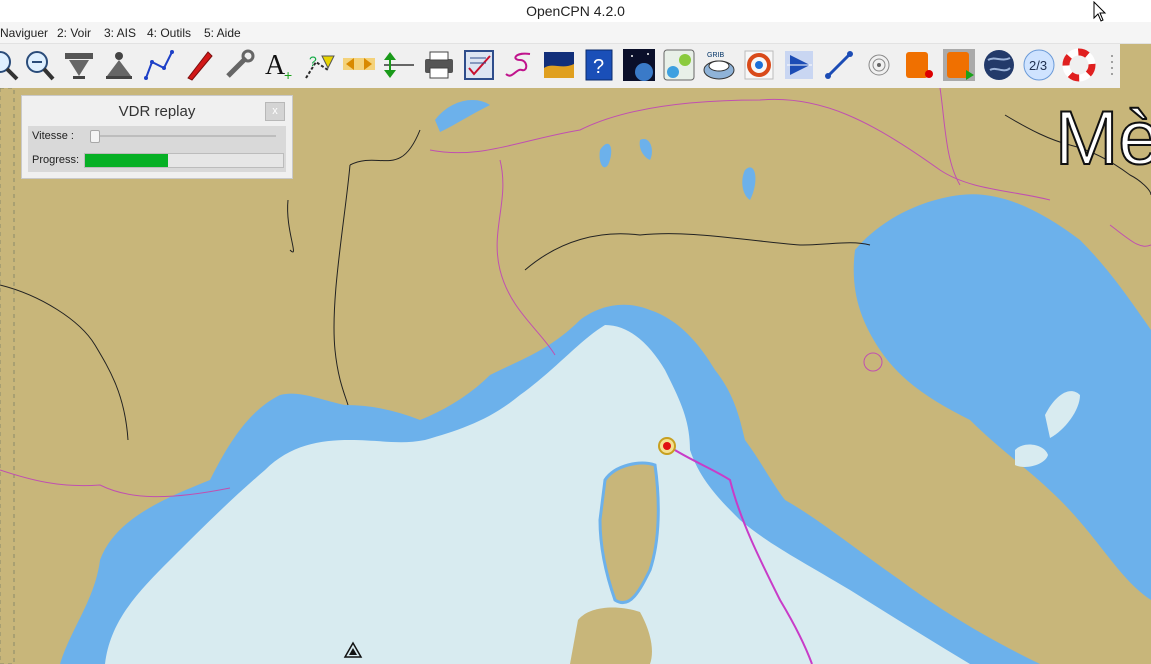  What do you see at coordinates (839, 65) in the screenshot?
I see `measure-icon` at bounding box center [839, 65].